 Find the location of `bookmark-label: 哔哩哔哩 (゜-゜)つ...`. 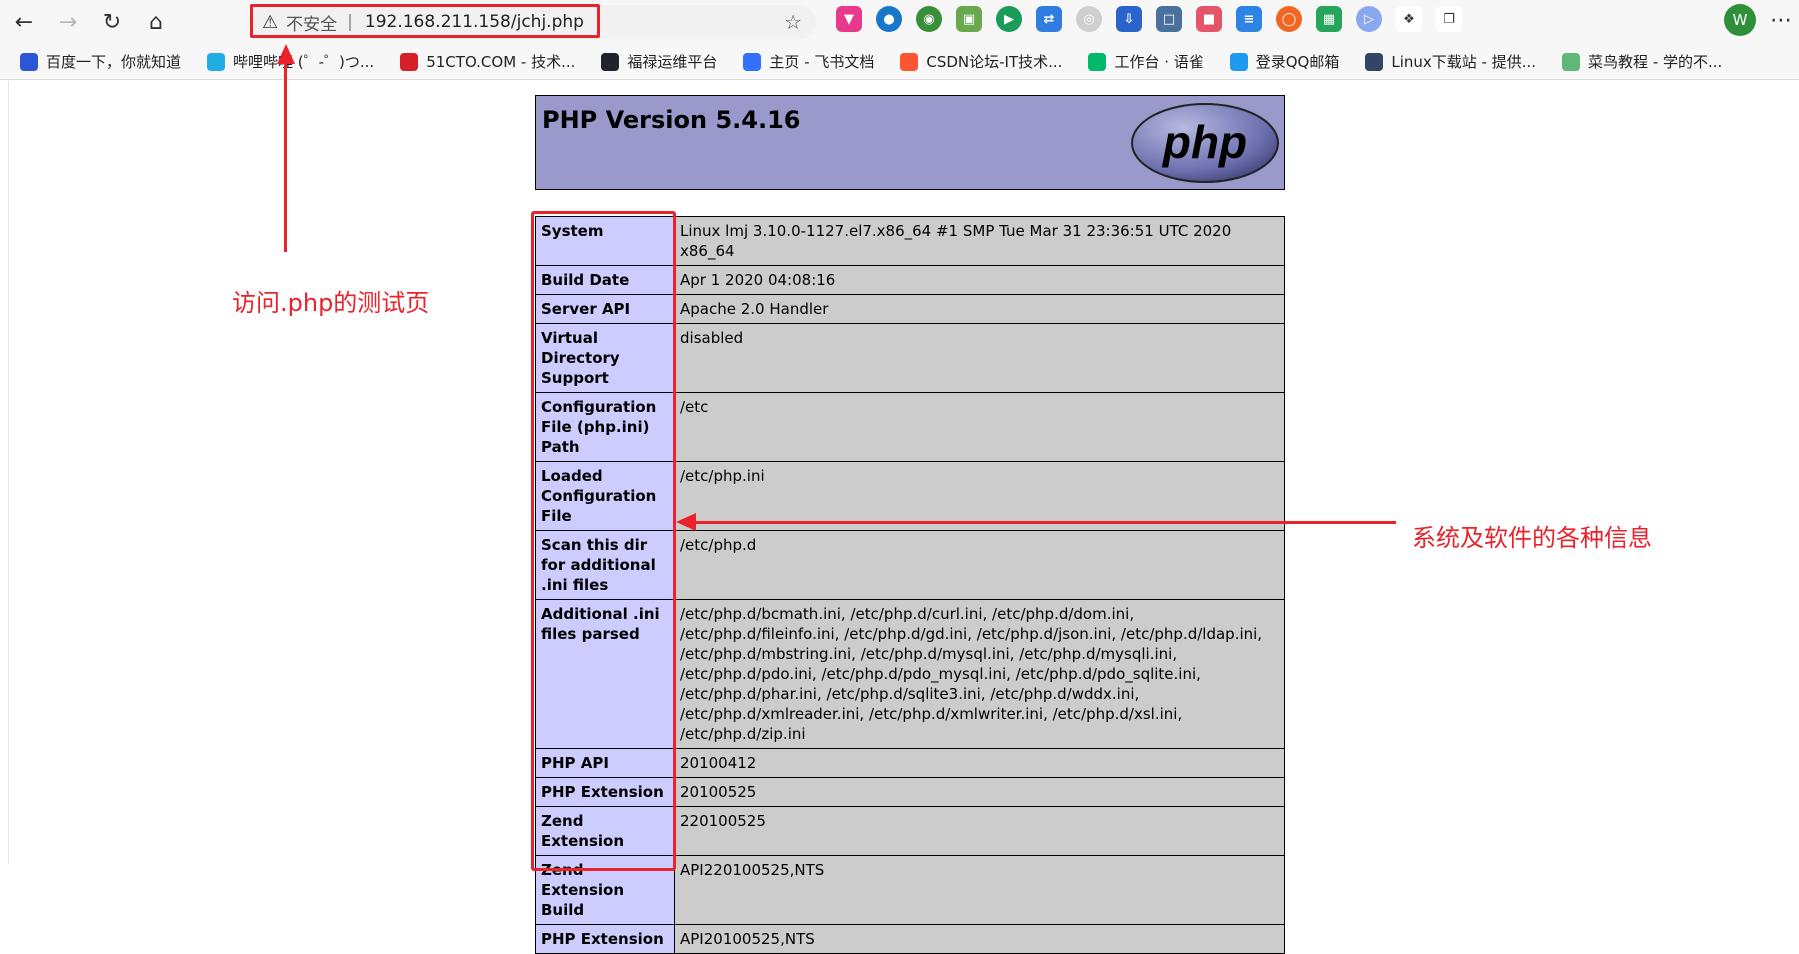

bookmark-label: 哔哩哔哩 (゜-゜)つ... is located at coordinates (304, 62).